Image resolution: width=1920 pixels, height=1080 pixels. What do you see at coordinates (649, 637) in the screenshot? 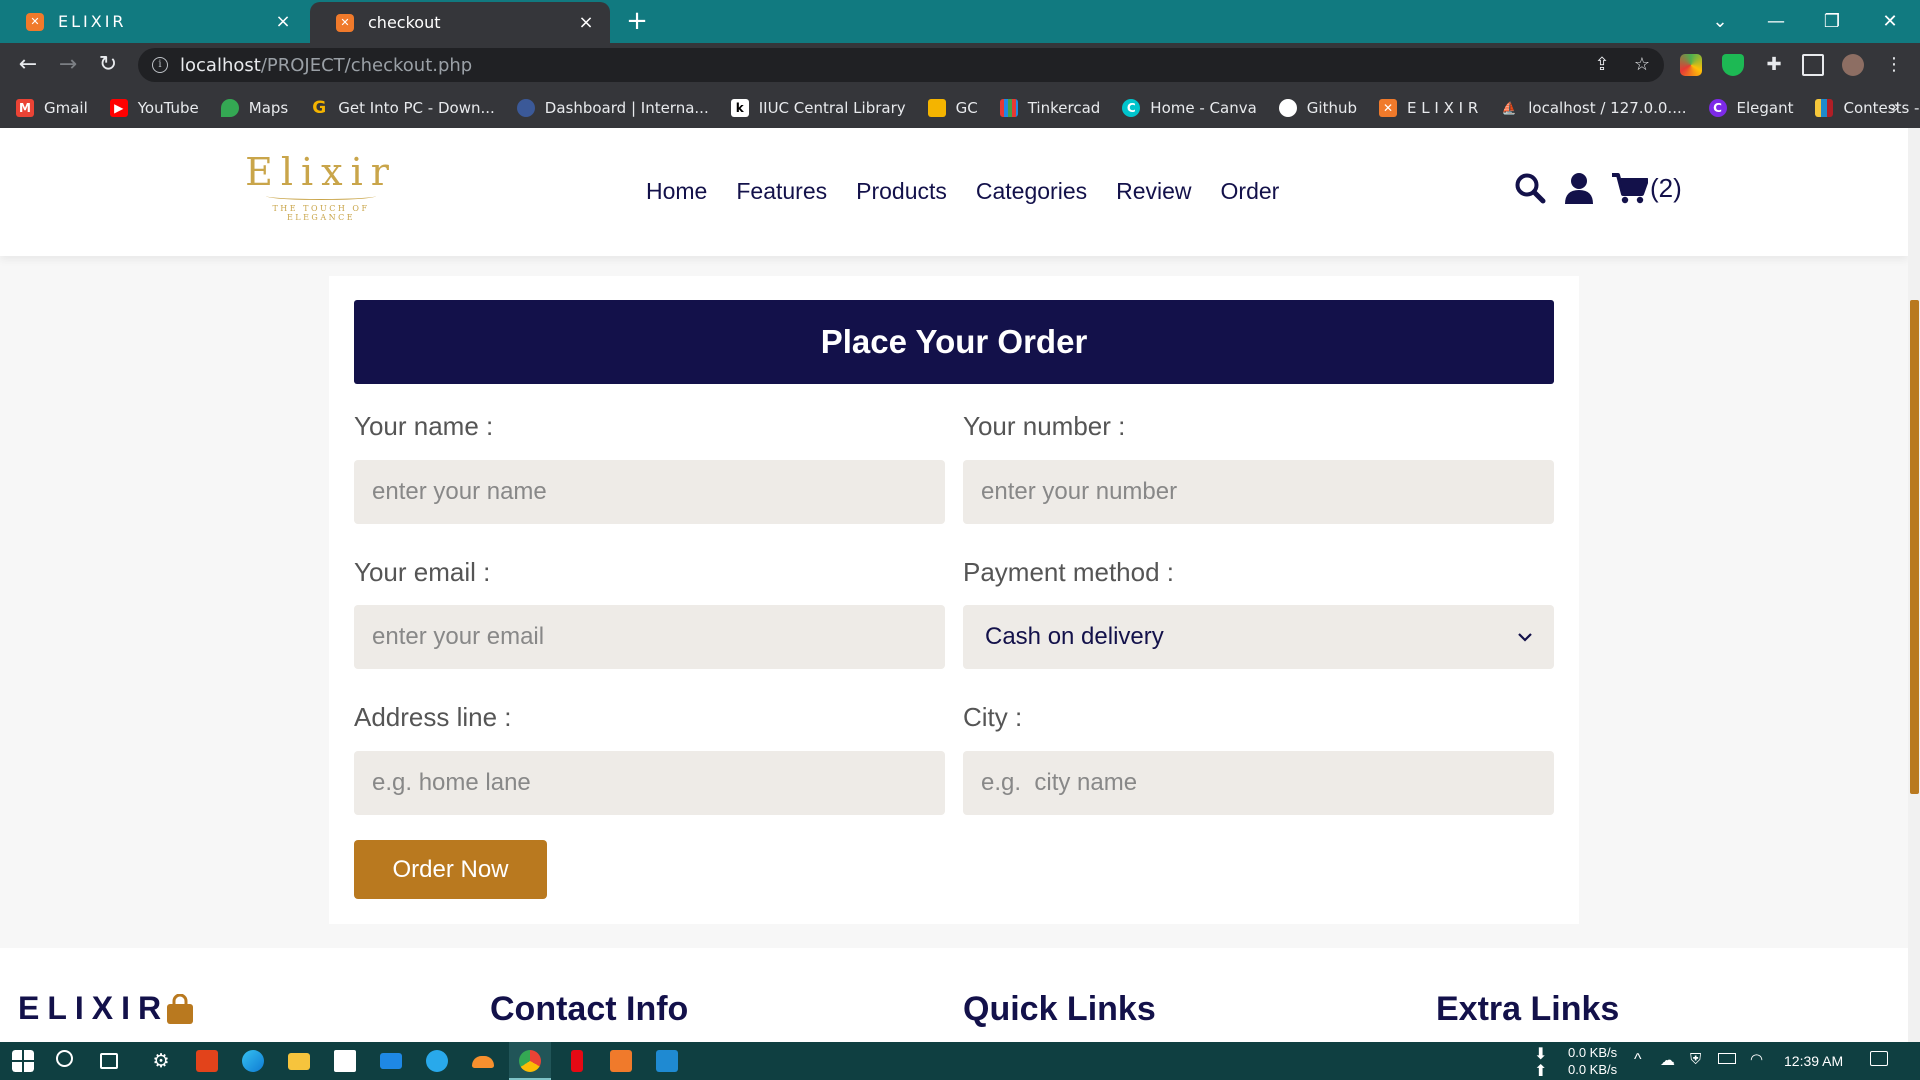
I see `email-input` at bounding box center [649, 637].